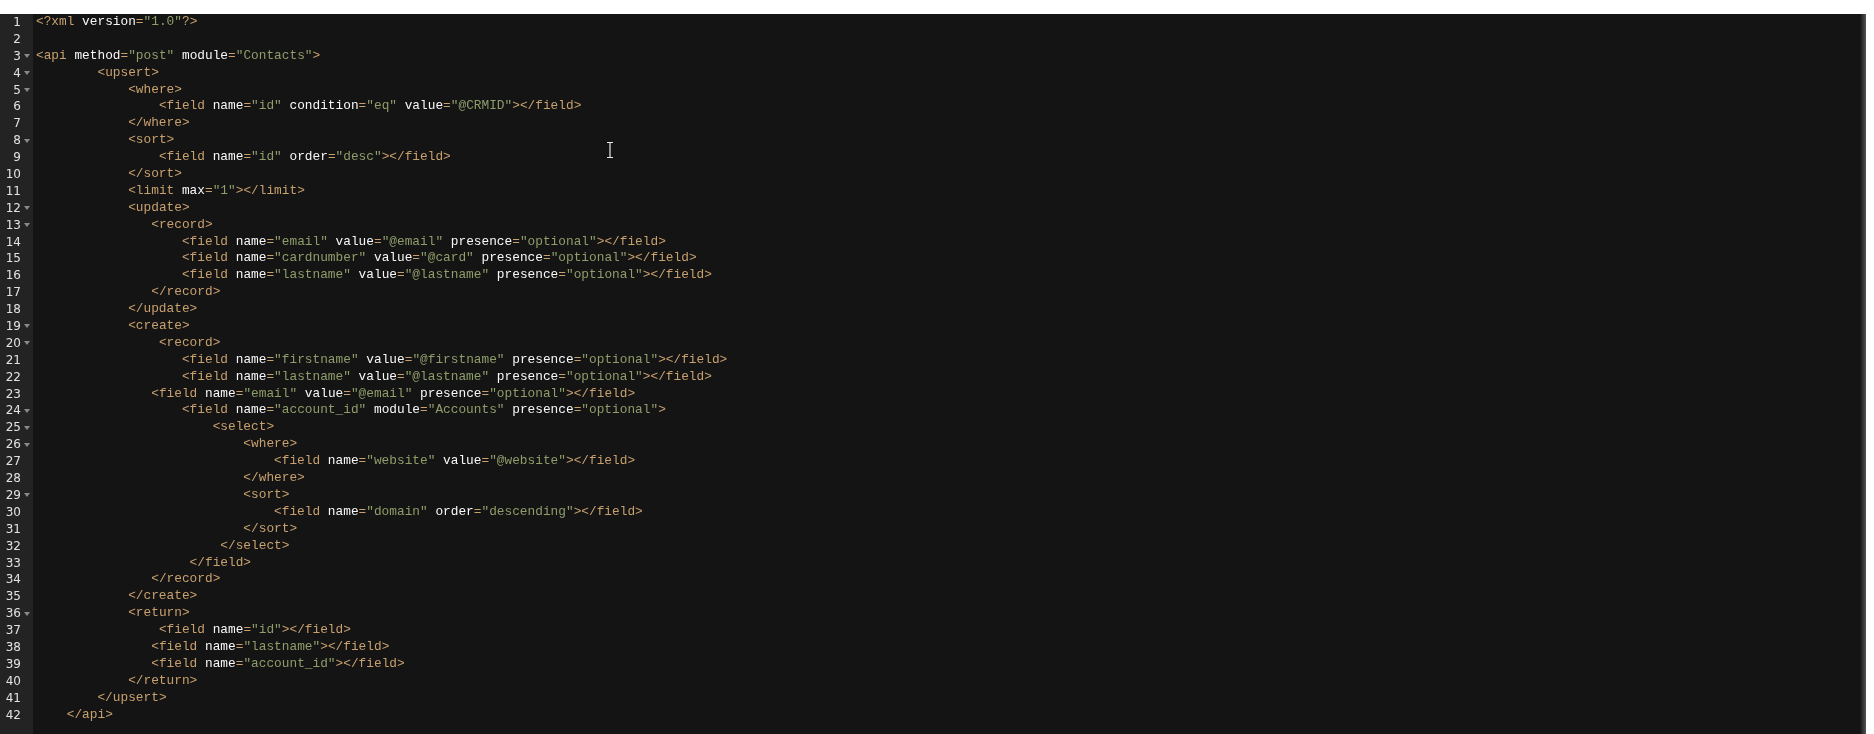  Describe the element at coordinates (12, 276) in the screenshot. I see `line-number: 16` at that location.